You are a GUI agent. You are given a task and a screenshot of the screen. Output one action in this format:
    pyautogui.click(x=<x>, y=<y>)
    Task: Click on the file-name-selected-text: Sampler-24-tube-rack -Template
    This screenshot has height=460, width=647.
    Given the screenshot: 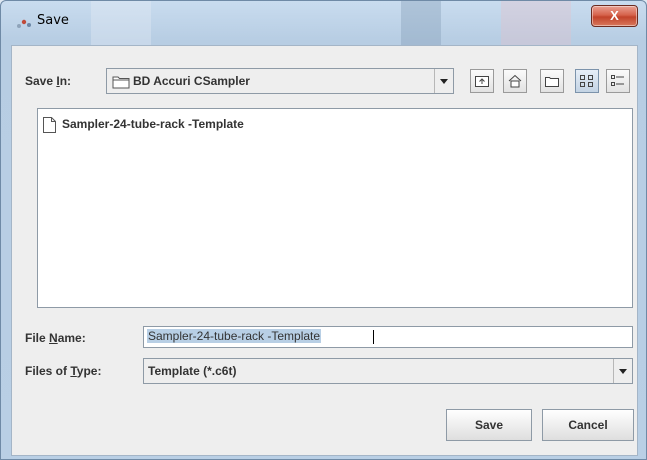 What is the action you would take?
    pyautogui.click(x=234, y=336)
    